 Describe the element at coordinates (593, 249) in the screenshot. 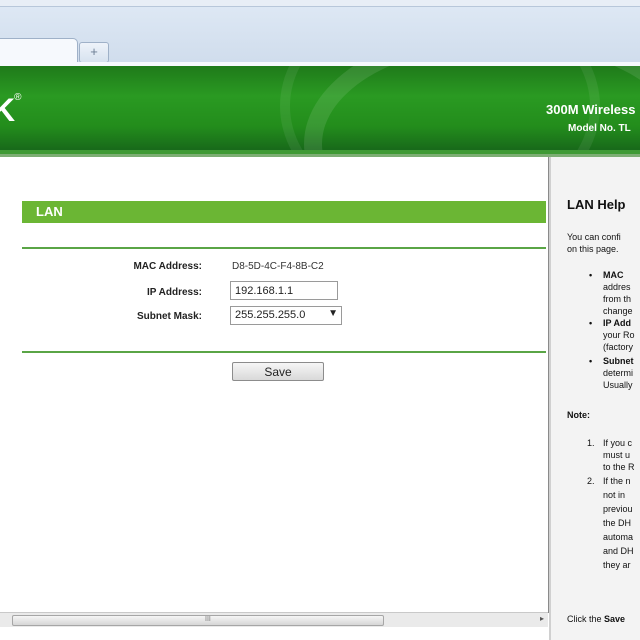

I see `help-intro-line: on this page.` at that location.